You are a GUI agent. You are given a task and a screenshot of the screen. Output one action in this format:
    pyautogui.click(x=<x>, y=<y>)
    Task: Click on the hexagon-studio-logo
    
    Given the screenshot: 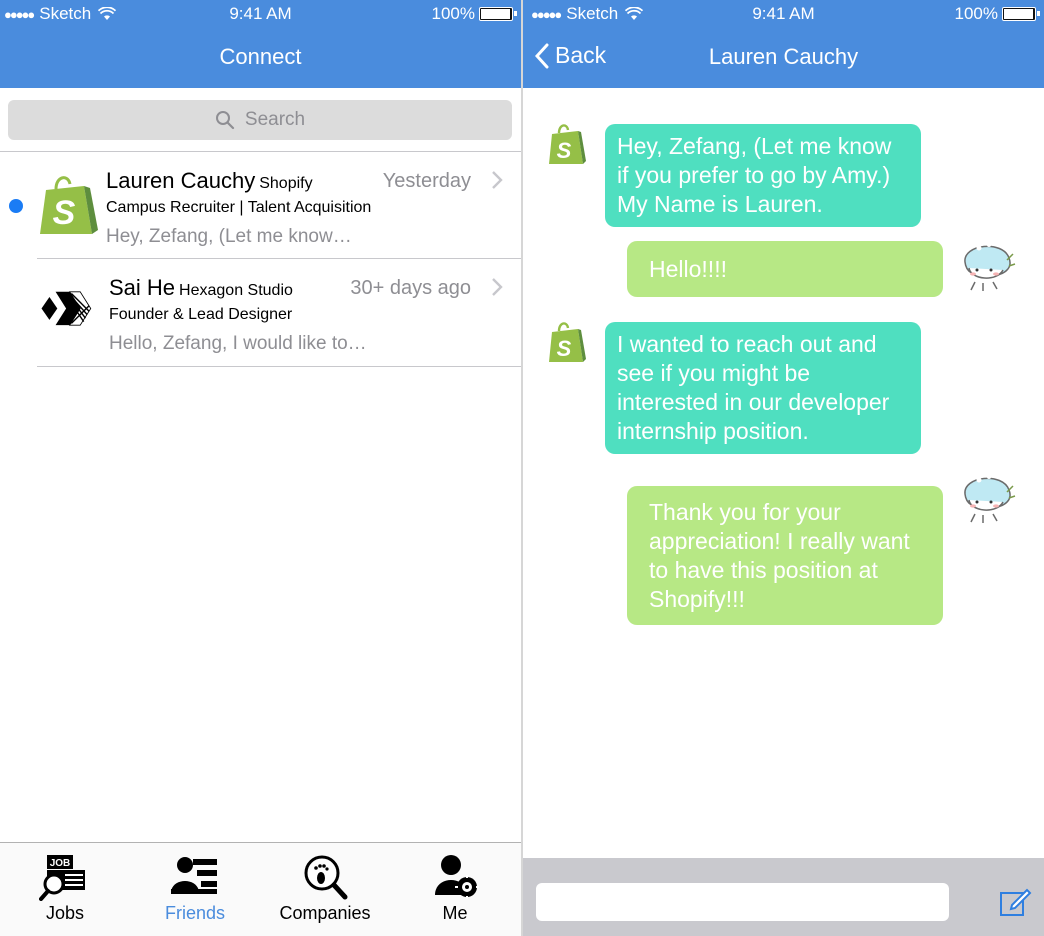 What is the action you would take?
    pyautogui.click(x=66, y=308)
    